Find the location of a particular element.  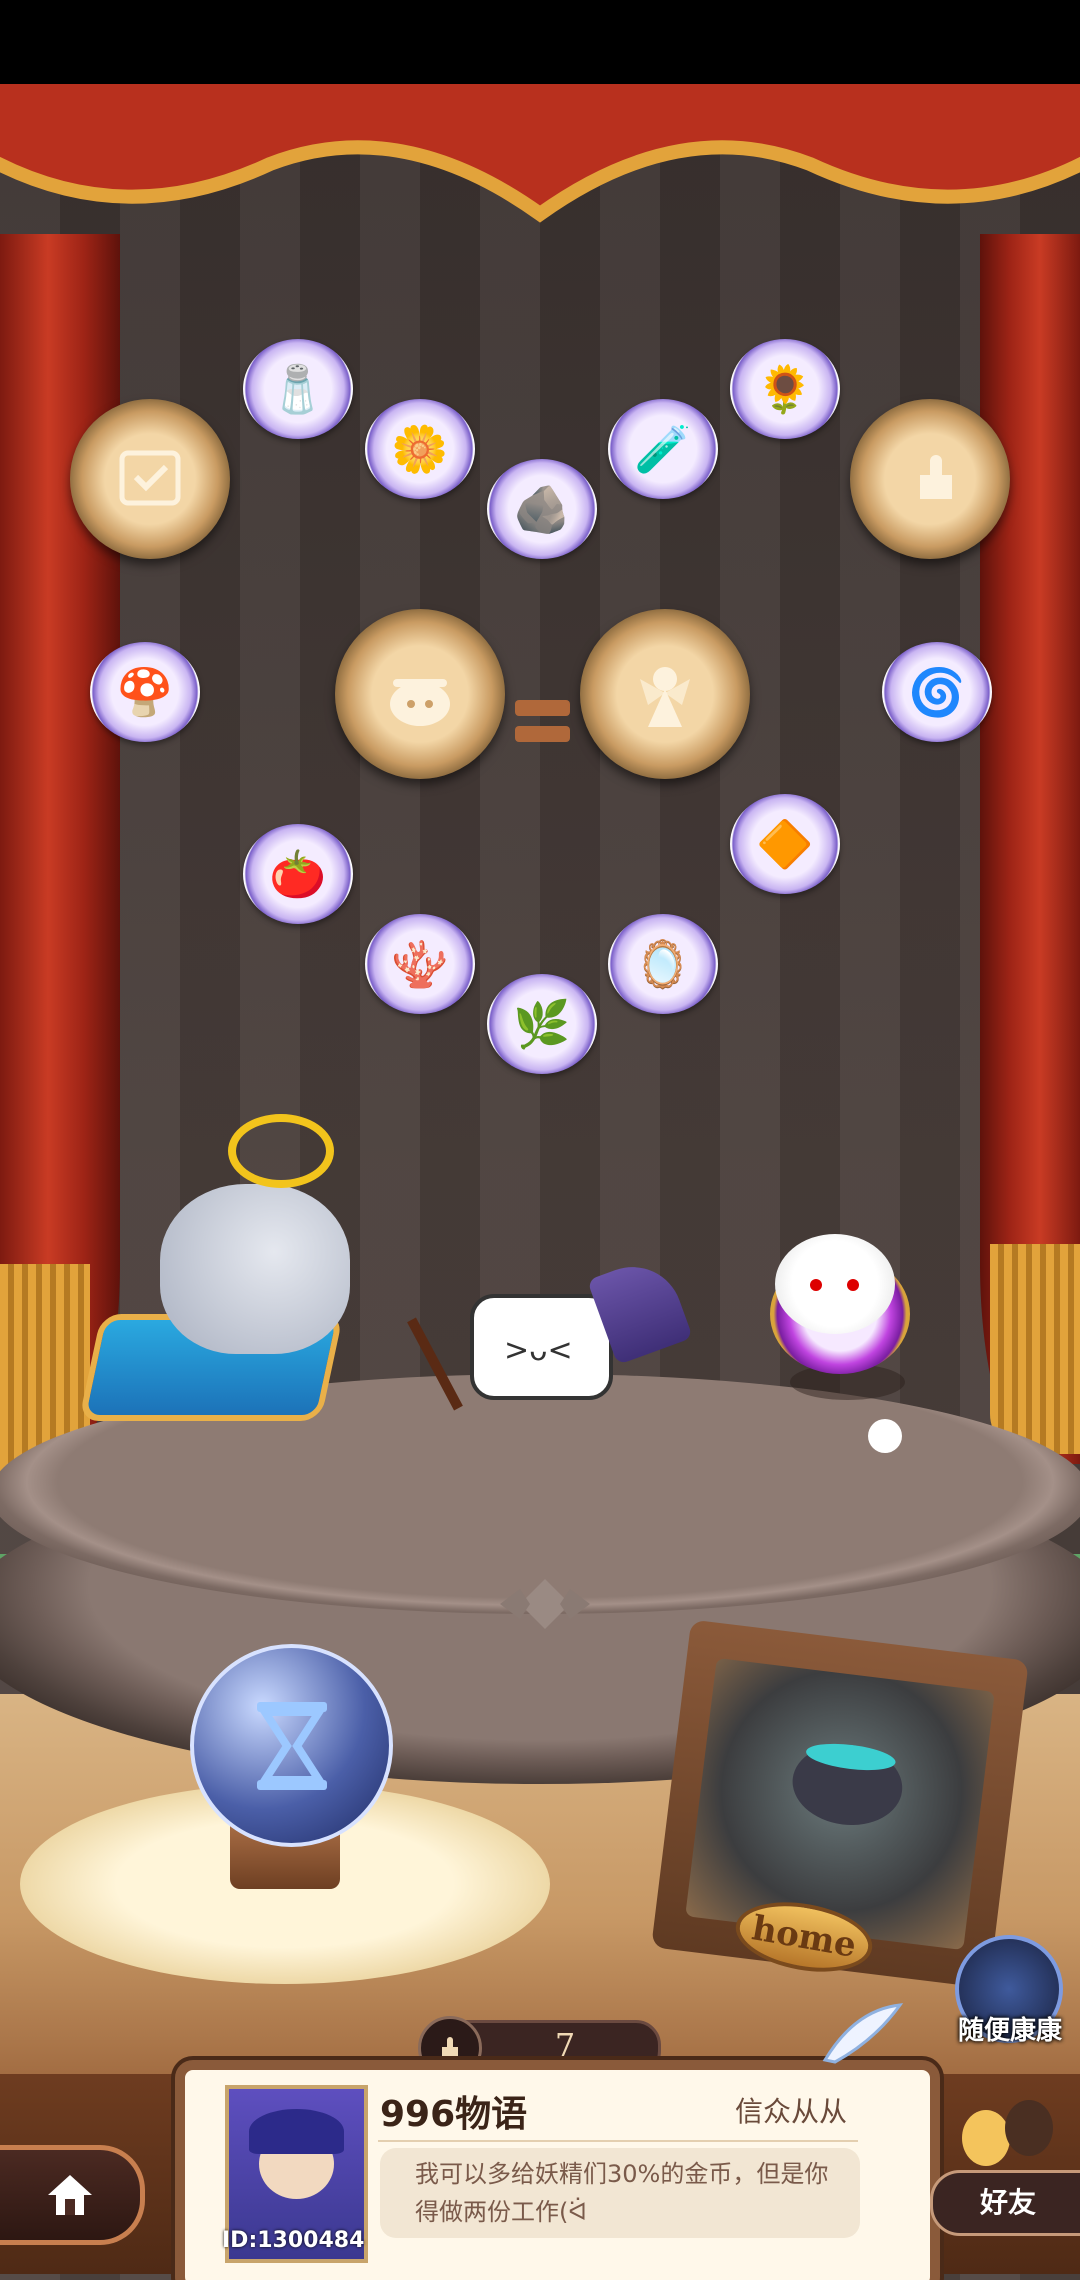

hourglass-icon is located at coordinates (291, 1745).